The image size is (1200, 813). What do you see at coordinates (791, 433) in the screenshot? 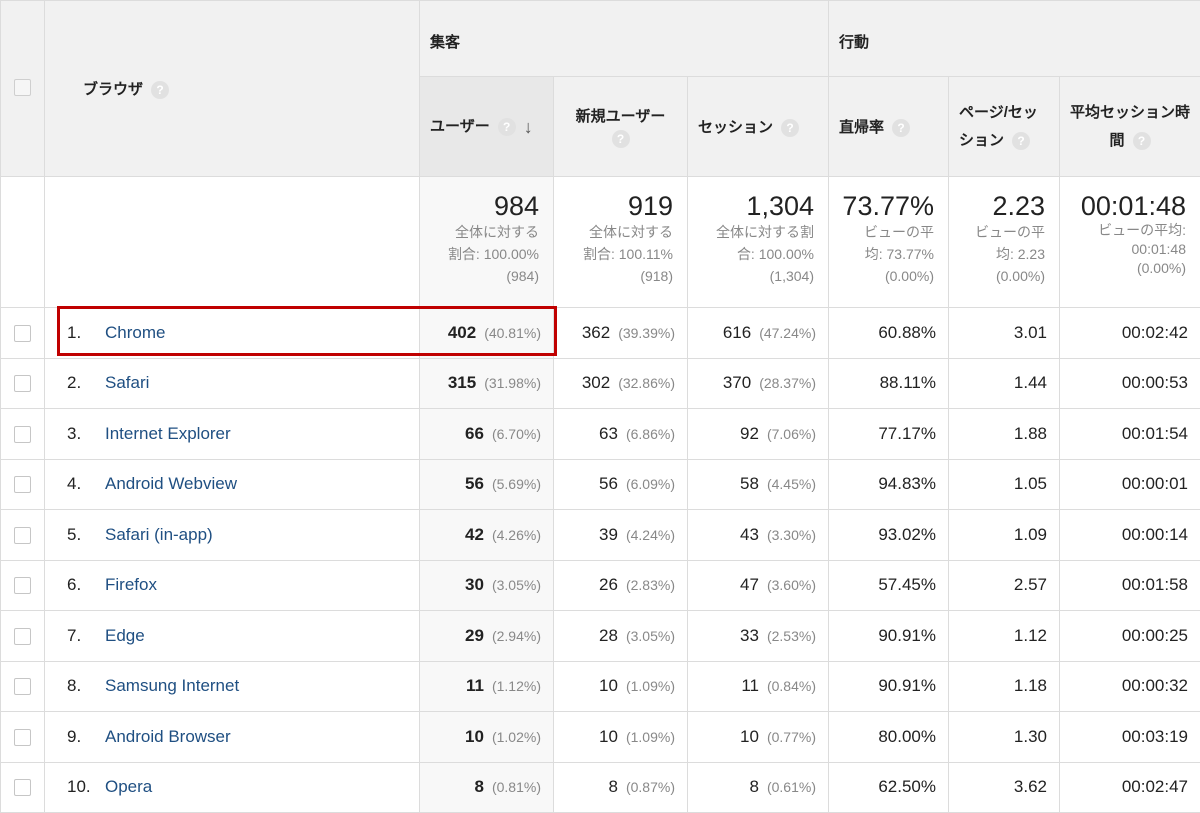
I see `sessions-percent: (7.06%)` at bounding box center [791, 433].